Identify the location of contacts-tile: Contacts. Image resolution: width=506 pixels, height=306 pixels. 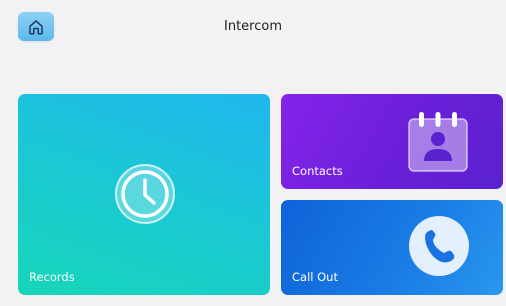
(392, 141).